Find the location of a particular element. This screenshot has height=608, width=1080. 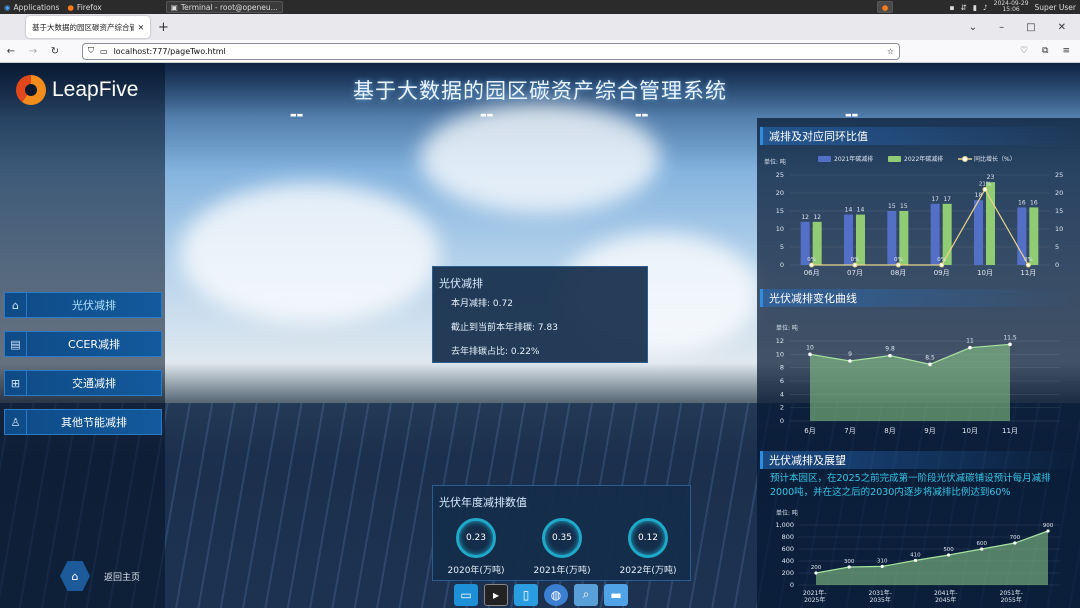

bar-data-label: 14 is located at coordinates (849, 210).